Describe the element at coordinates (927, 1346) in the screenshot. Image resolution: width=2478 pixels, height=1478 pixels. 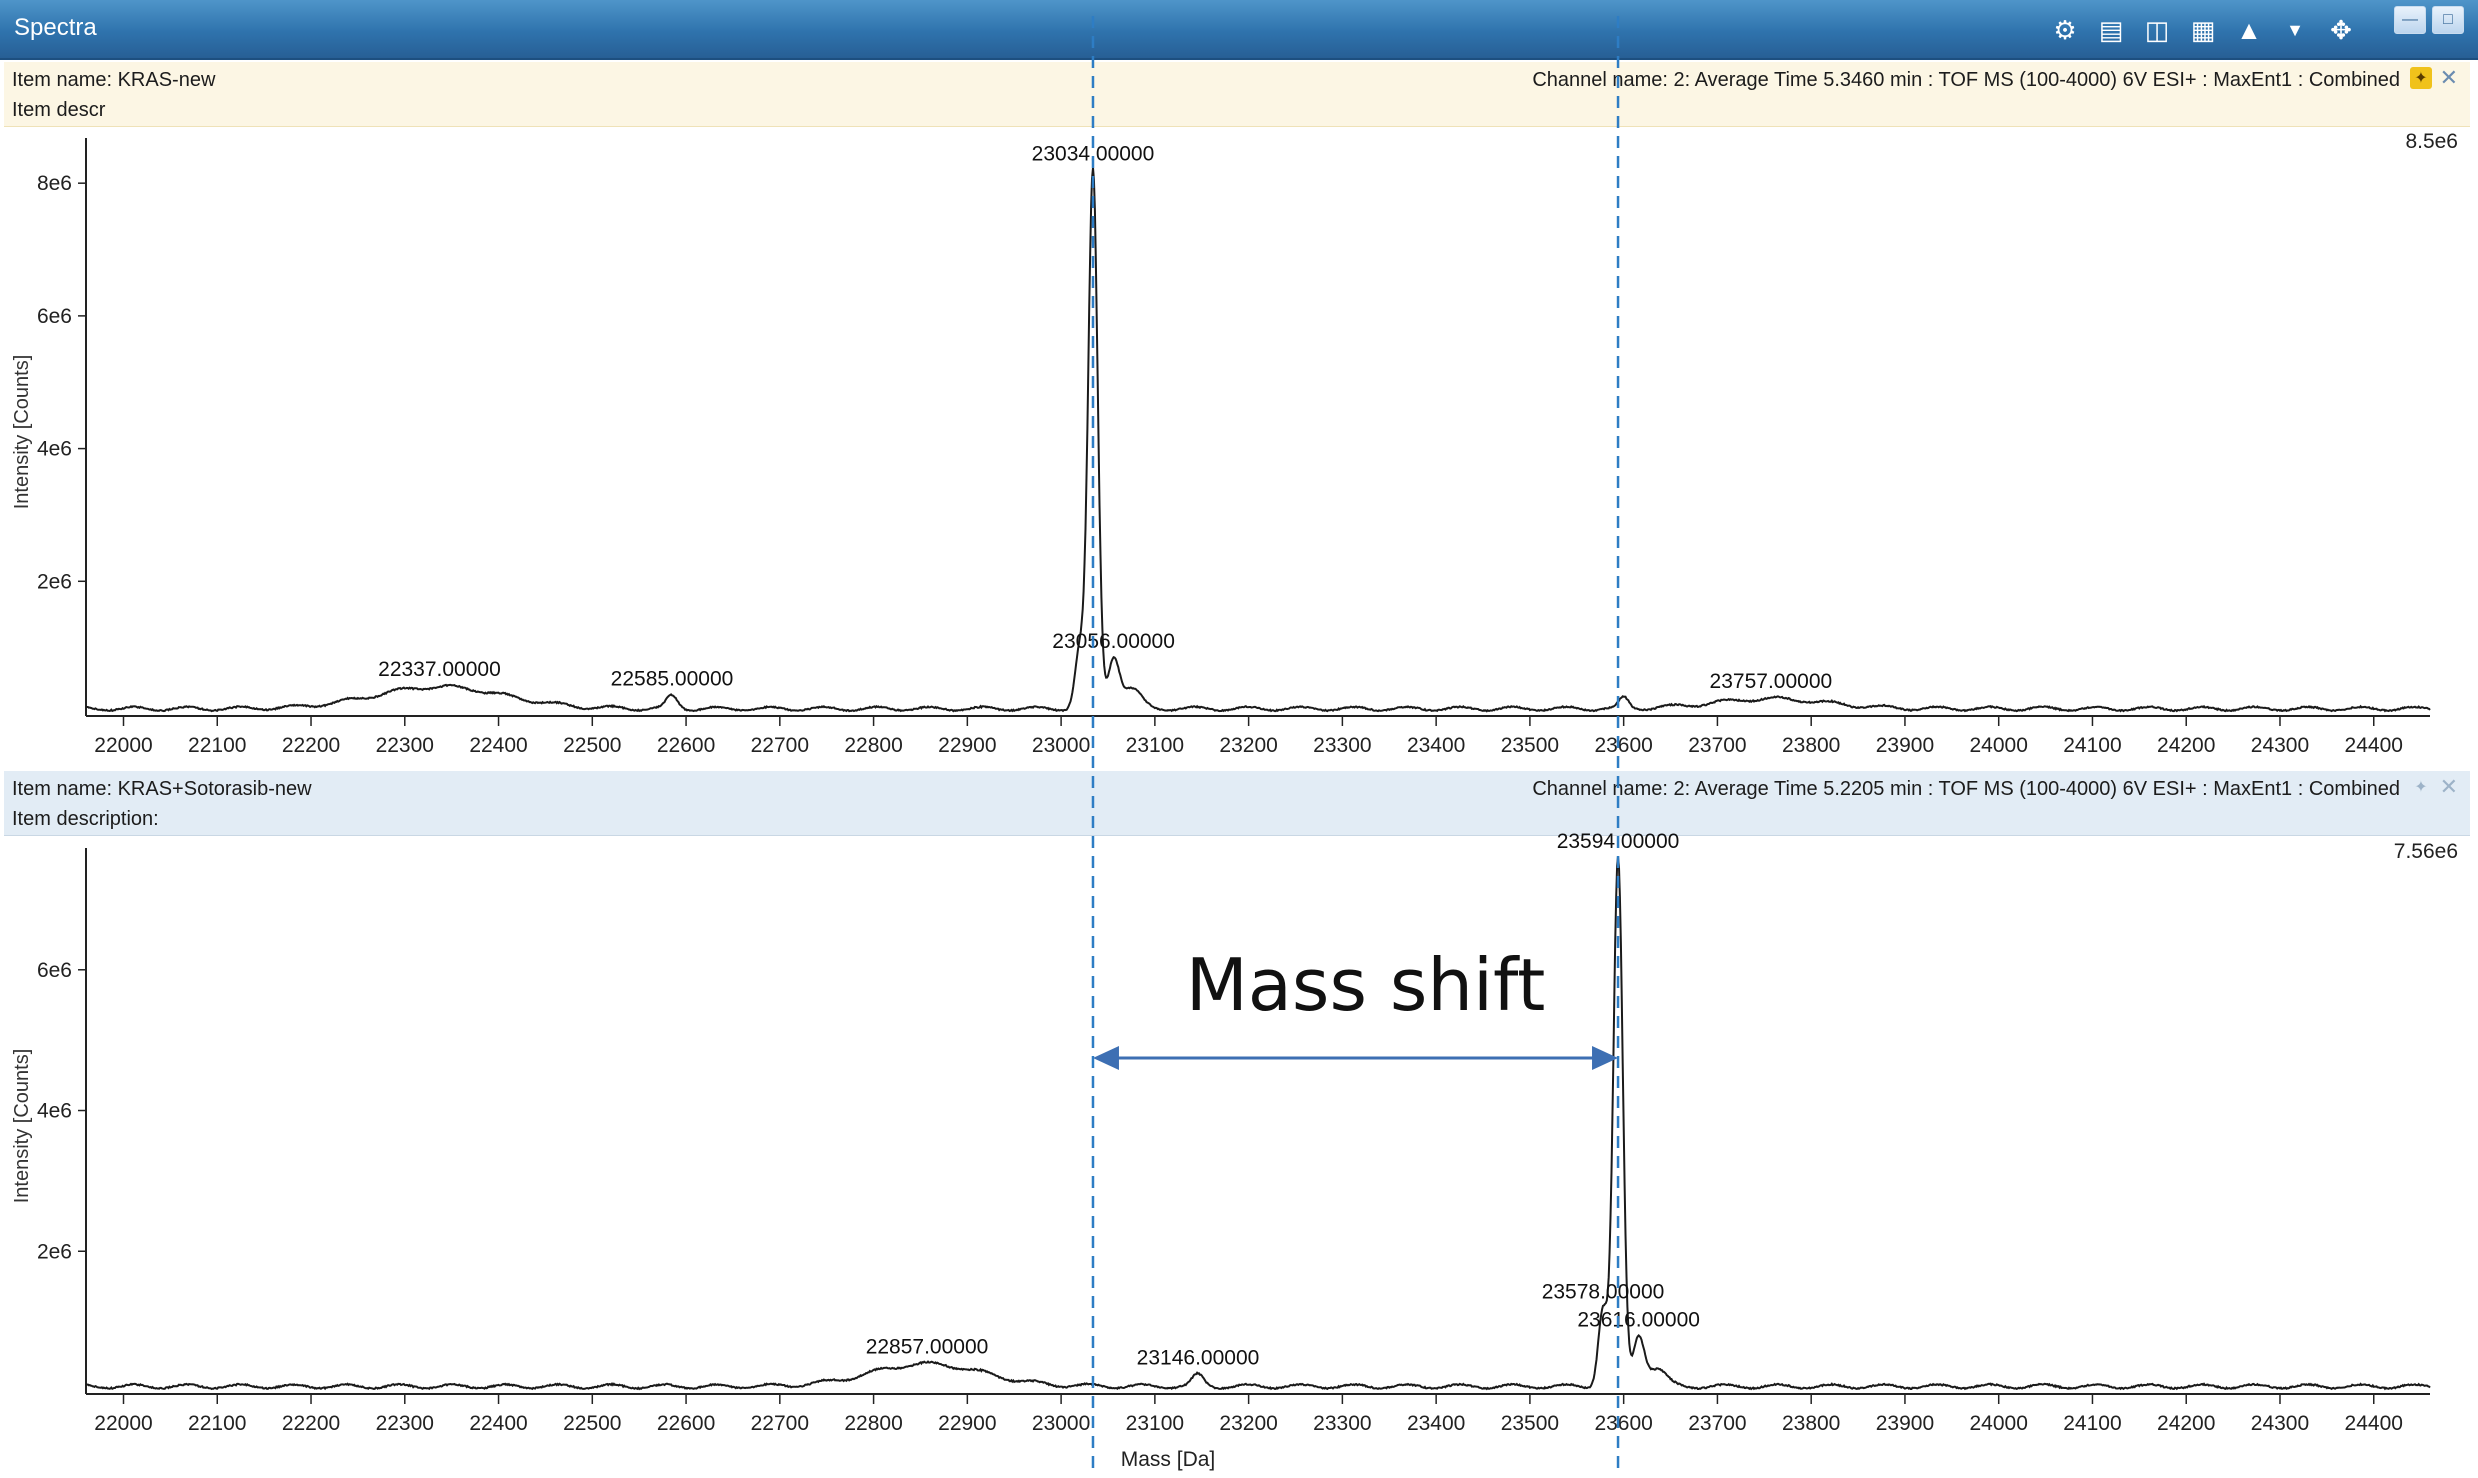
I see `peak-label: 22857.00000` at that location.